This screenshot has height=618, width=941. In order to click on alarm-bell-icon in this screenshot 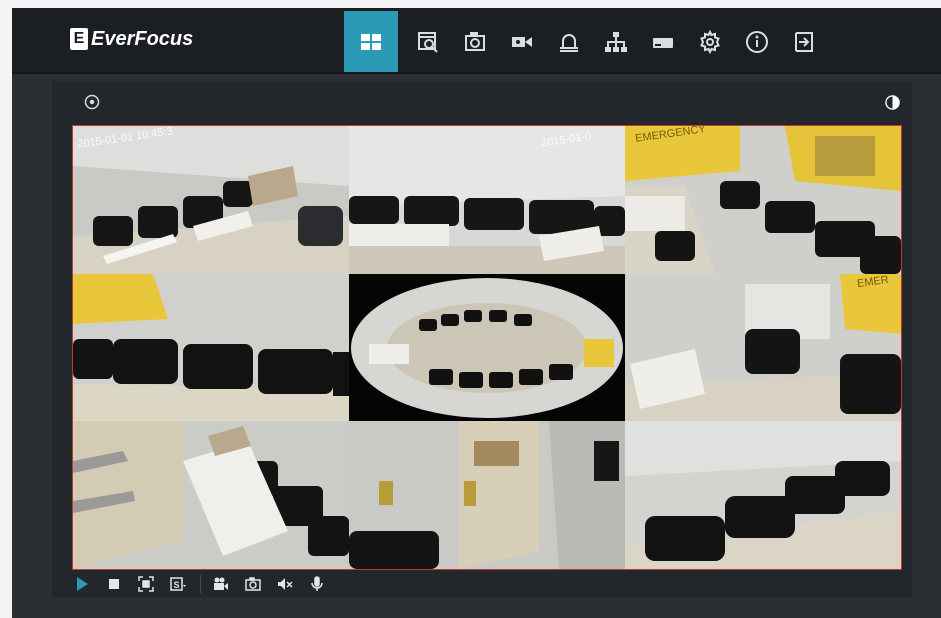, I will do `click(568, 42)`.